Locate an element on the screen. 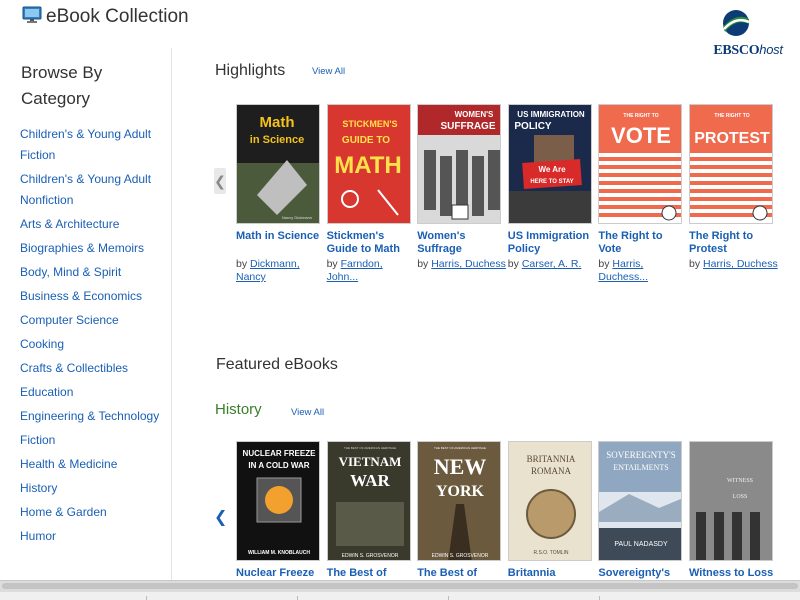 This screenshot has width=800, height=600. cover-text: SOVEREIGNTY'S is located at coordinates (642, 455).